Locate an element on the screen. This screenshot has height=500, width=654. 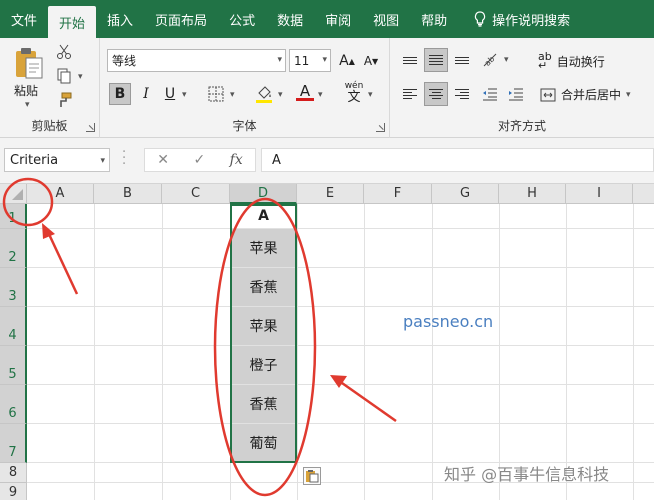
column-header-f: F is located at coordinates (398, 194).